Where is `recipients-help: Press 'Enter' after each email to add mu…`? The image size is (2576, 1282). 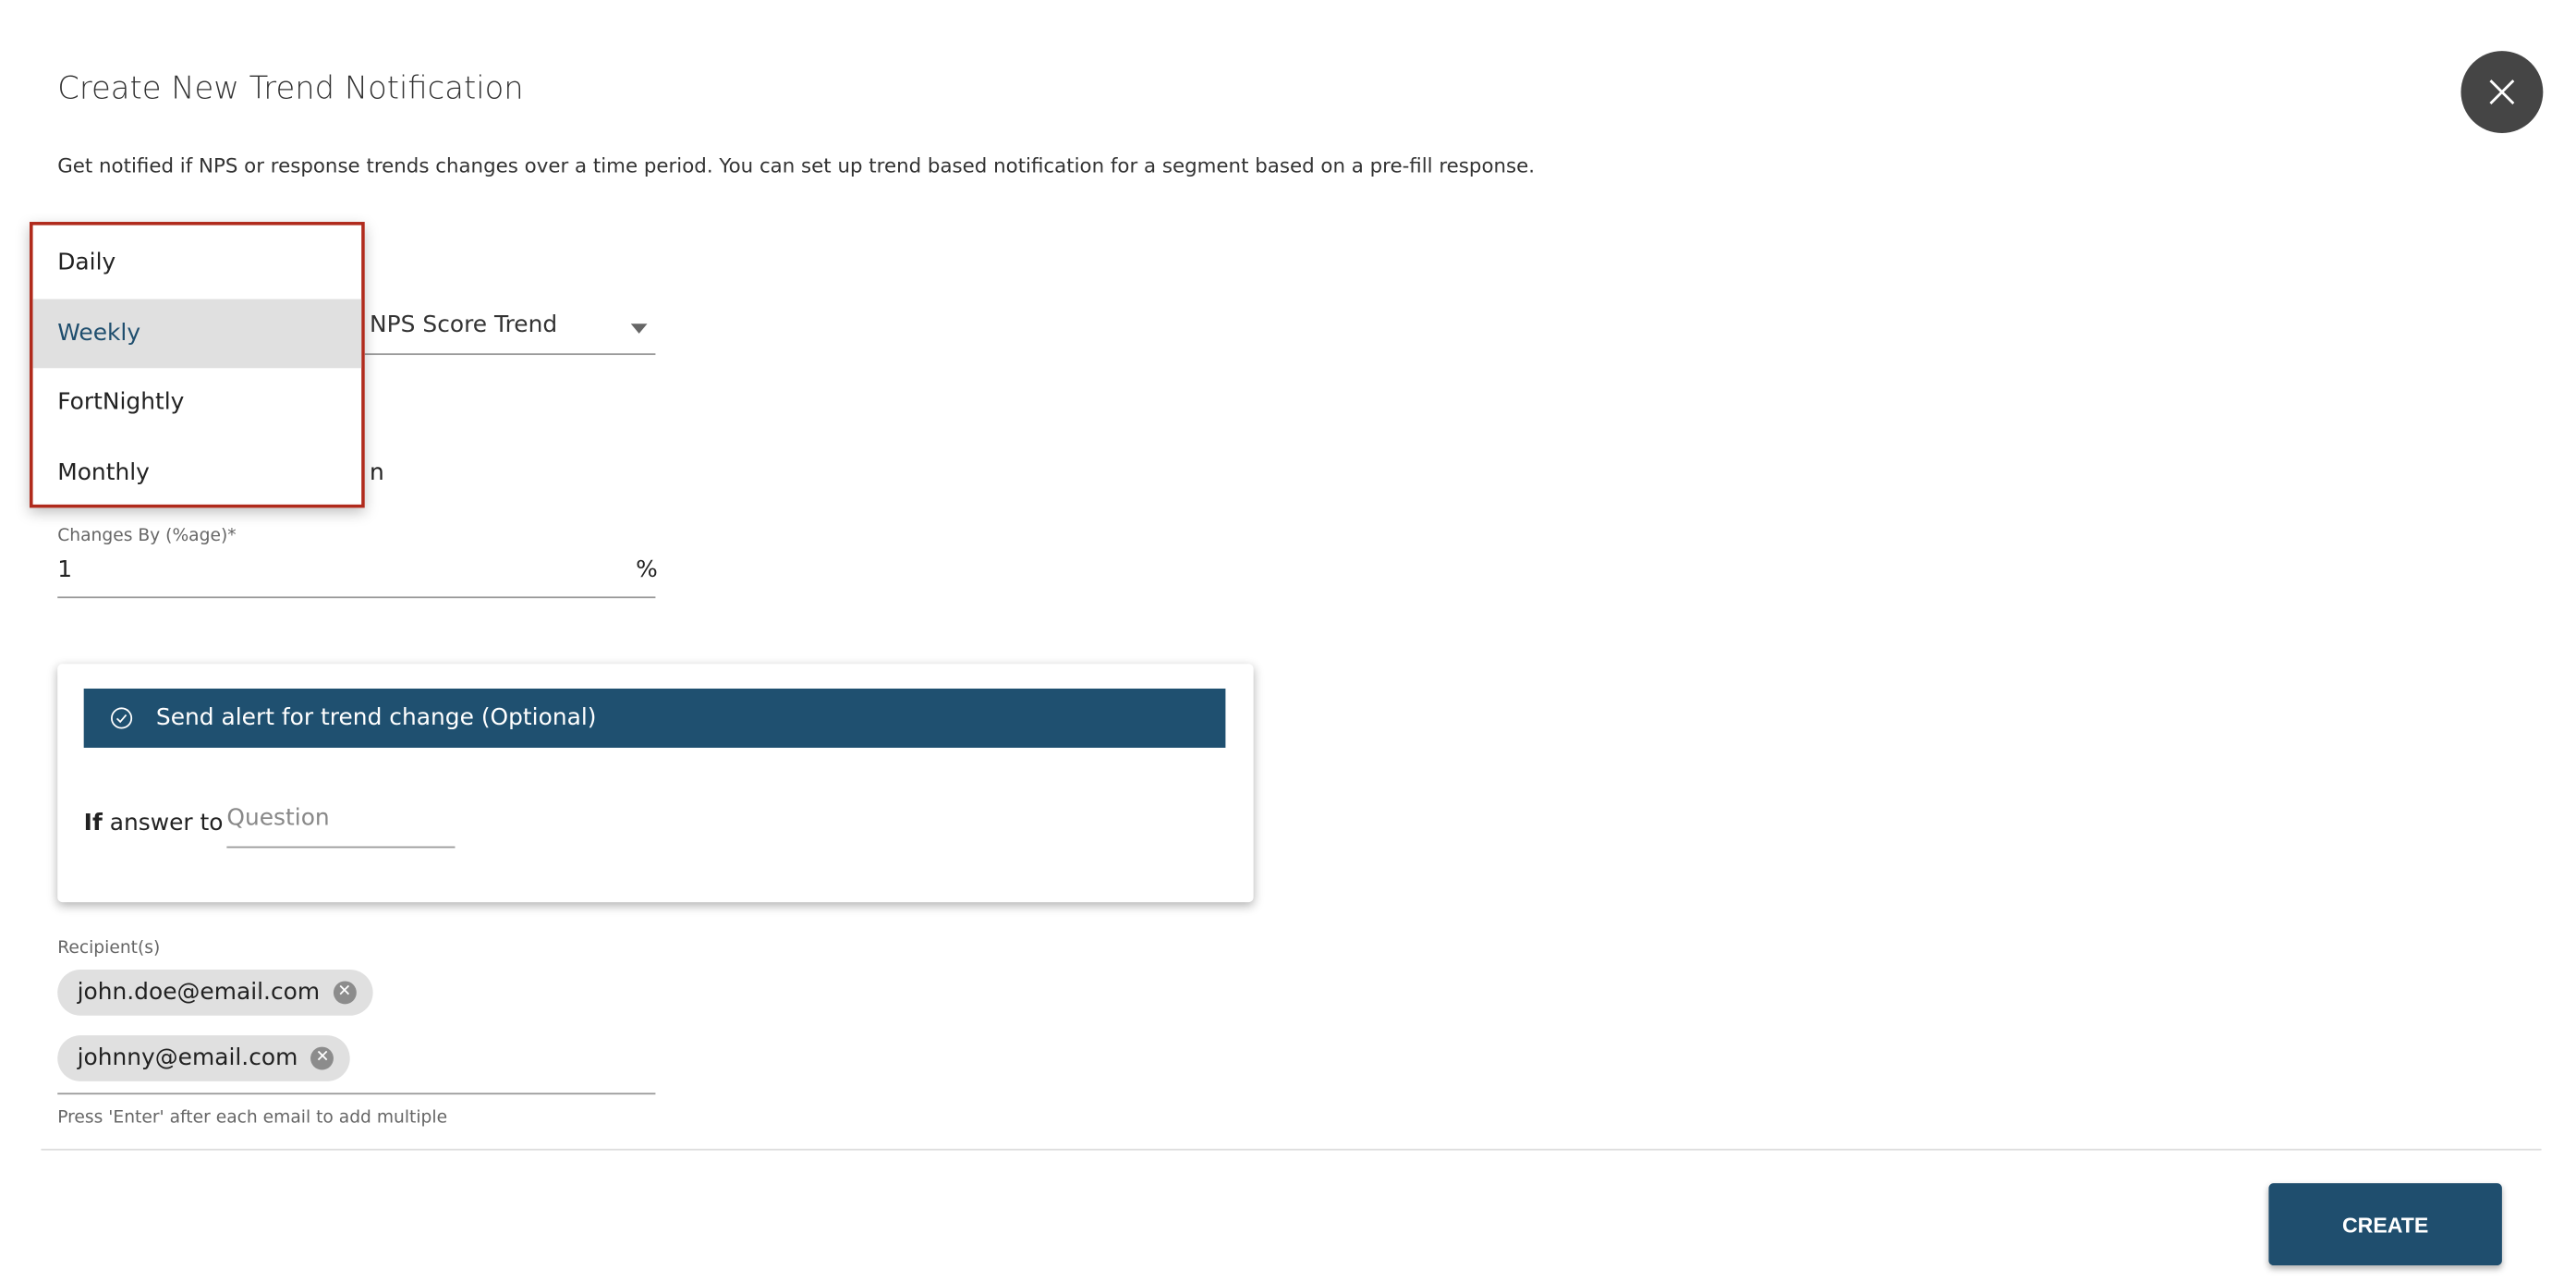 recipients-help: Press 'Enter' after each email to add mu… is located at coordinates (252, 1117).